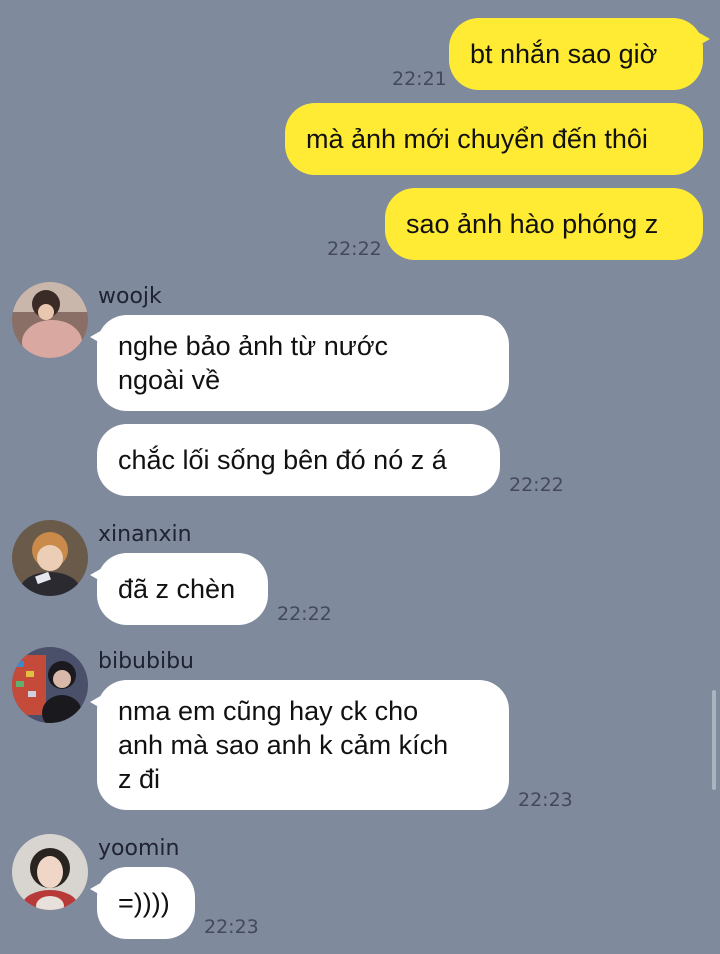 The image size is (720, 954). Describe the element at coordinates (564, 54) in the screenshot. I see `sent-message-text: bt nhắn sao giờ` at that location.